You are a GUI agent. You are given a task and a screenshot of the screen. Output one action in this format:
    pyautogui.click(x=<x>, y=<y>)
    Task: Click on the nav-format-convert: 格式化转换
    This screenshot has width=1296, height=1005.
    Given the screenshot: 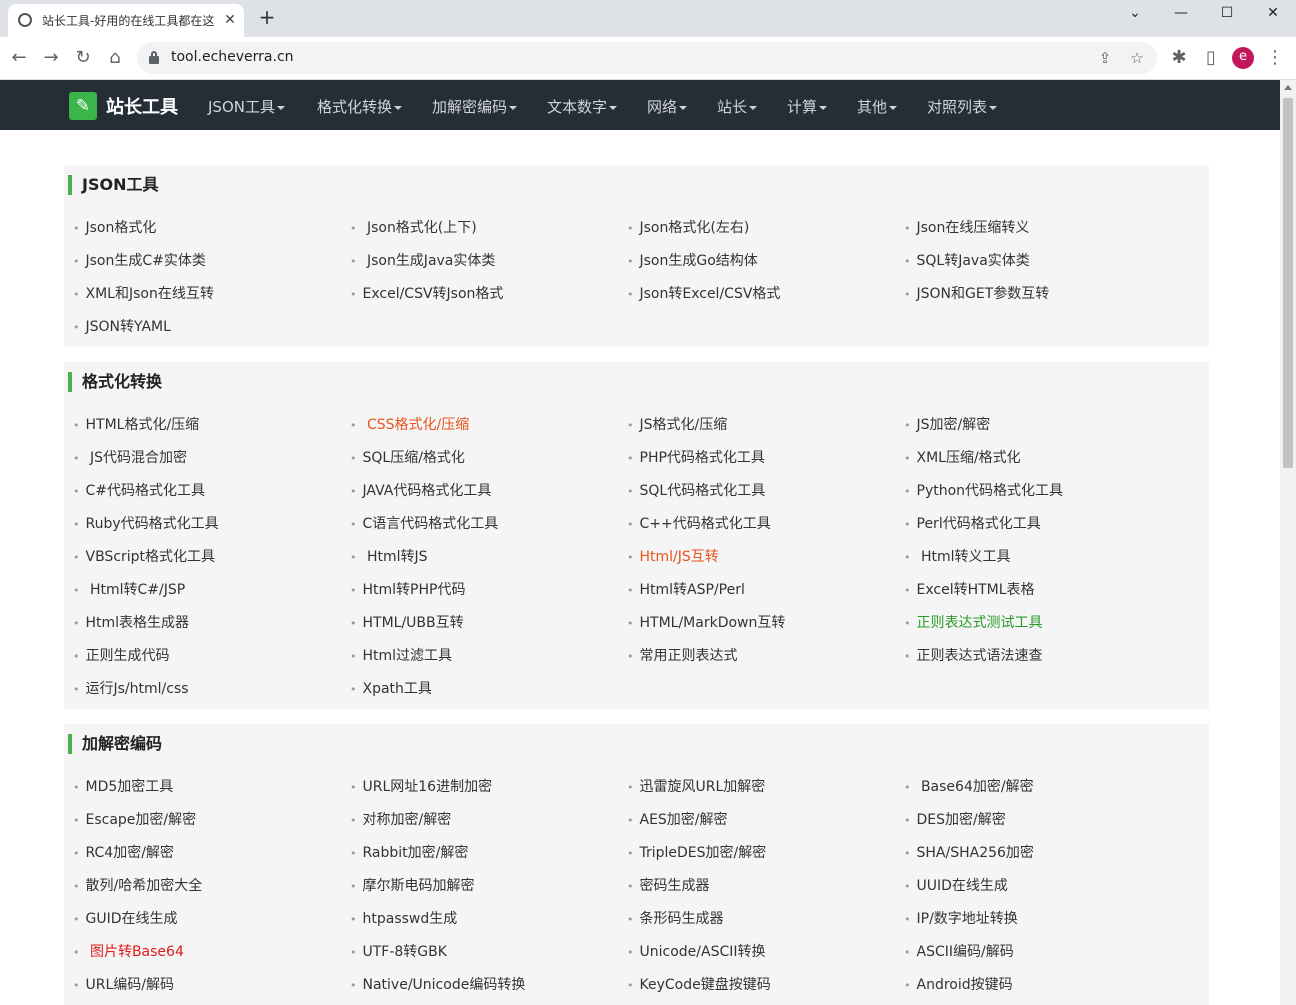 What is the action you would take?
    pyautogui.click(x=360, y=106)
    